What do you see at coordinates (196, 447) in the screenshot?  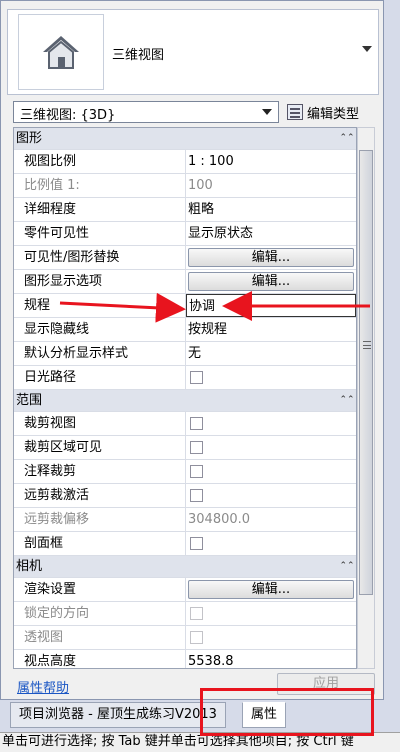 I see `crop-region-visible-checkbox` at bounding box center [196, 447].